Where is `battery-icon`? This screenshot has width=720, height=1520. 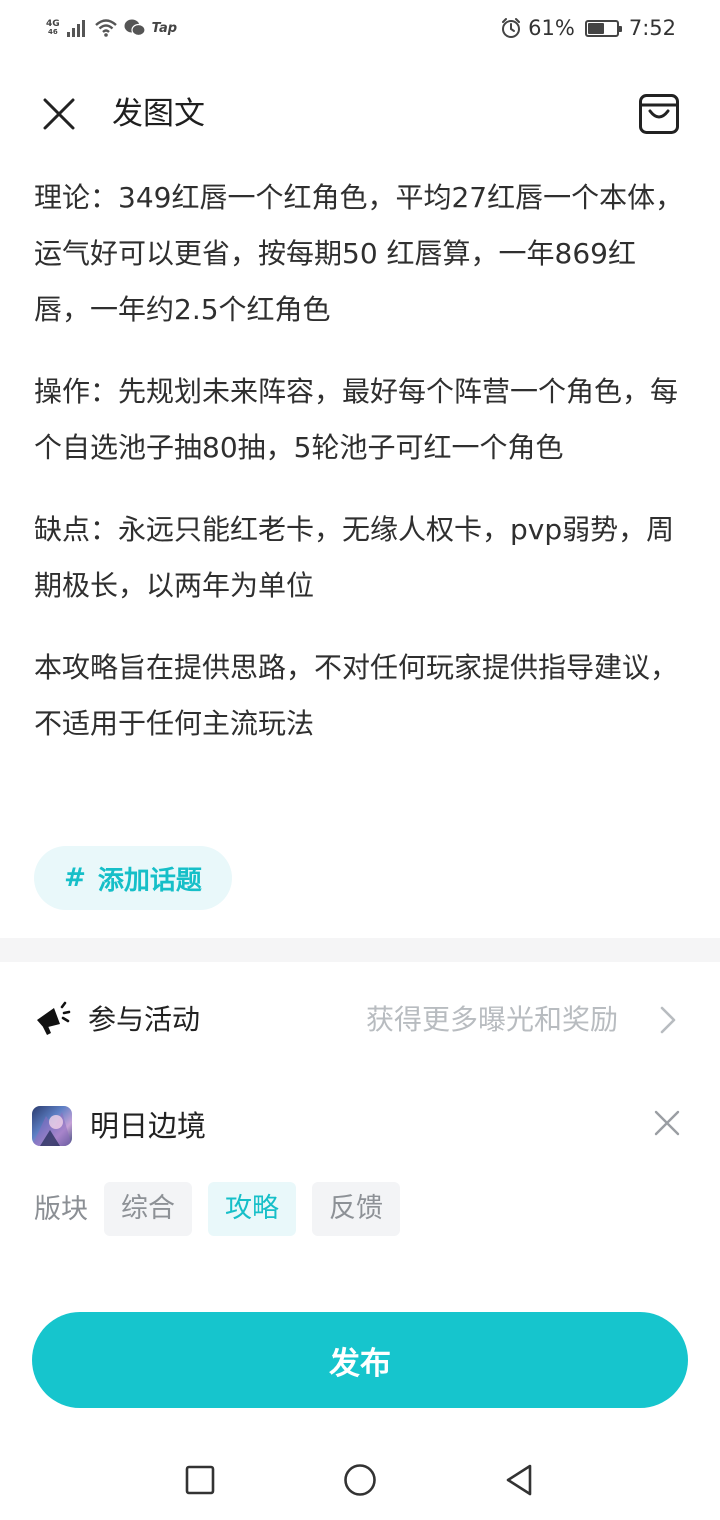
battery-icon is located at coordinates (603, 28).